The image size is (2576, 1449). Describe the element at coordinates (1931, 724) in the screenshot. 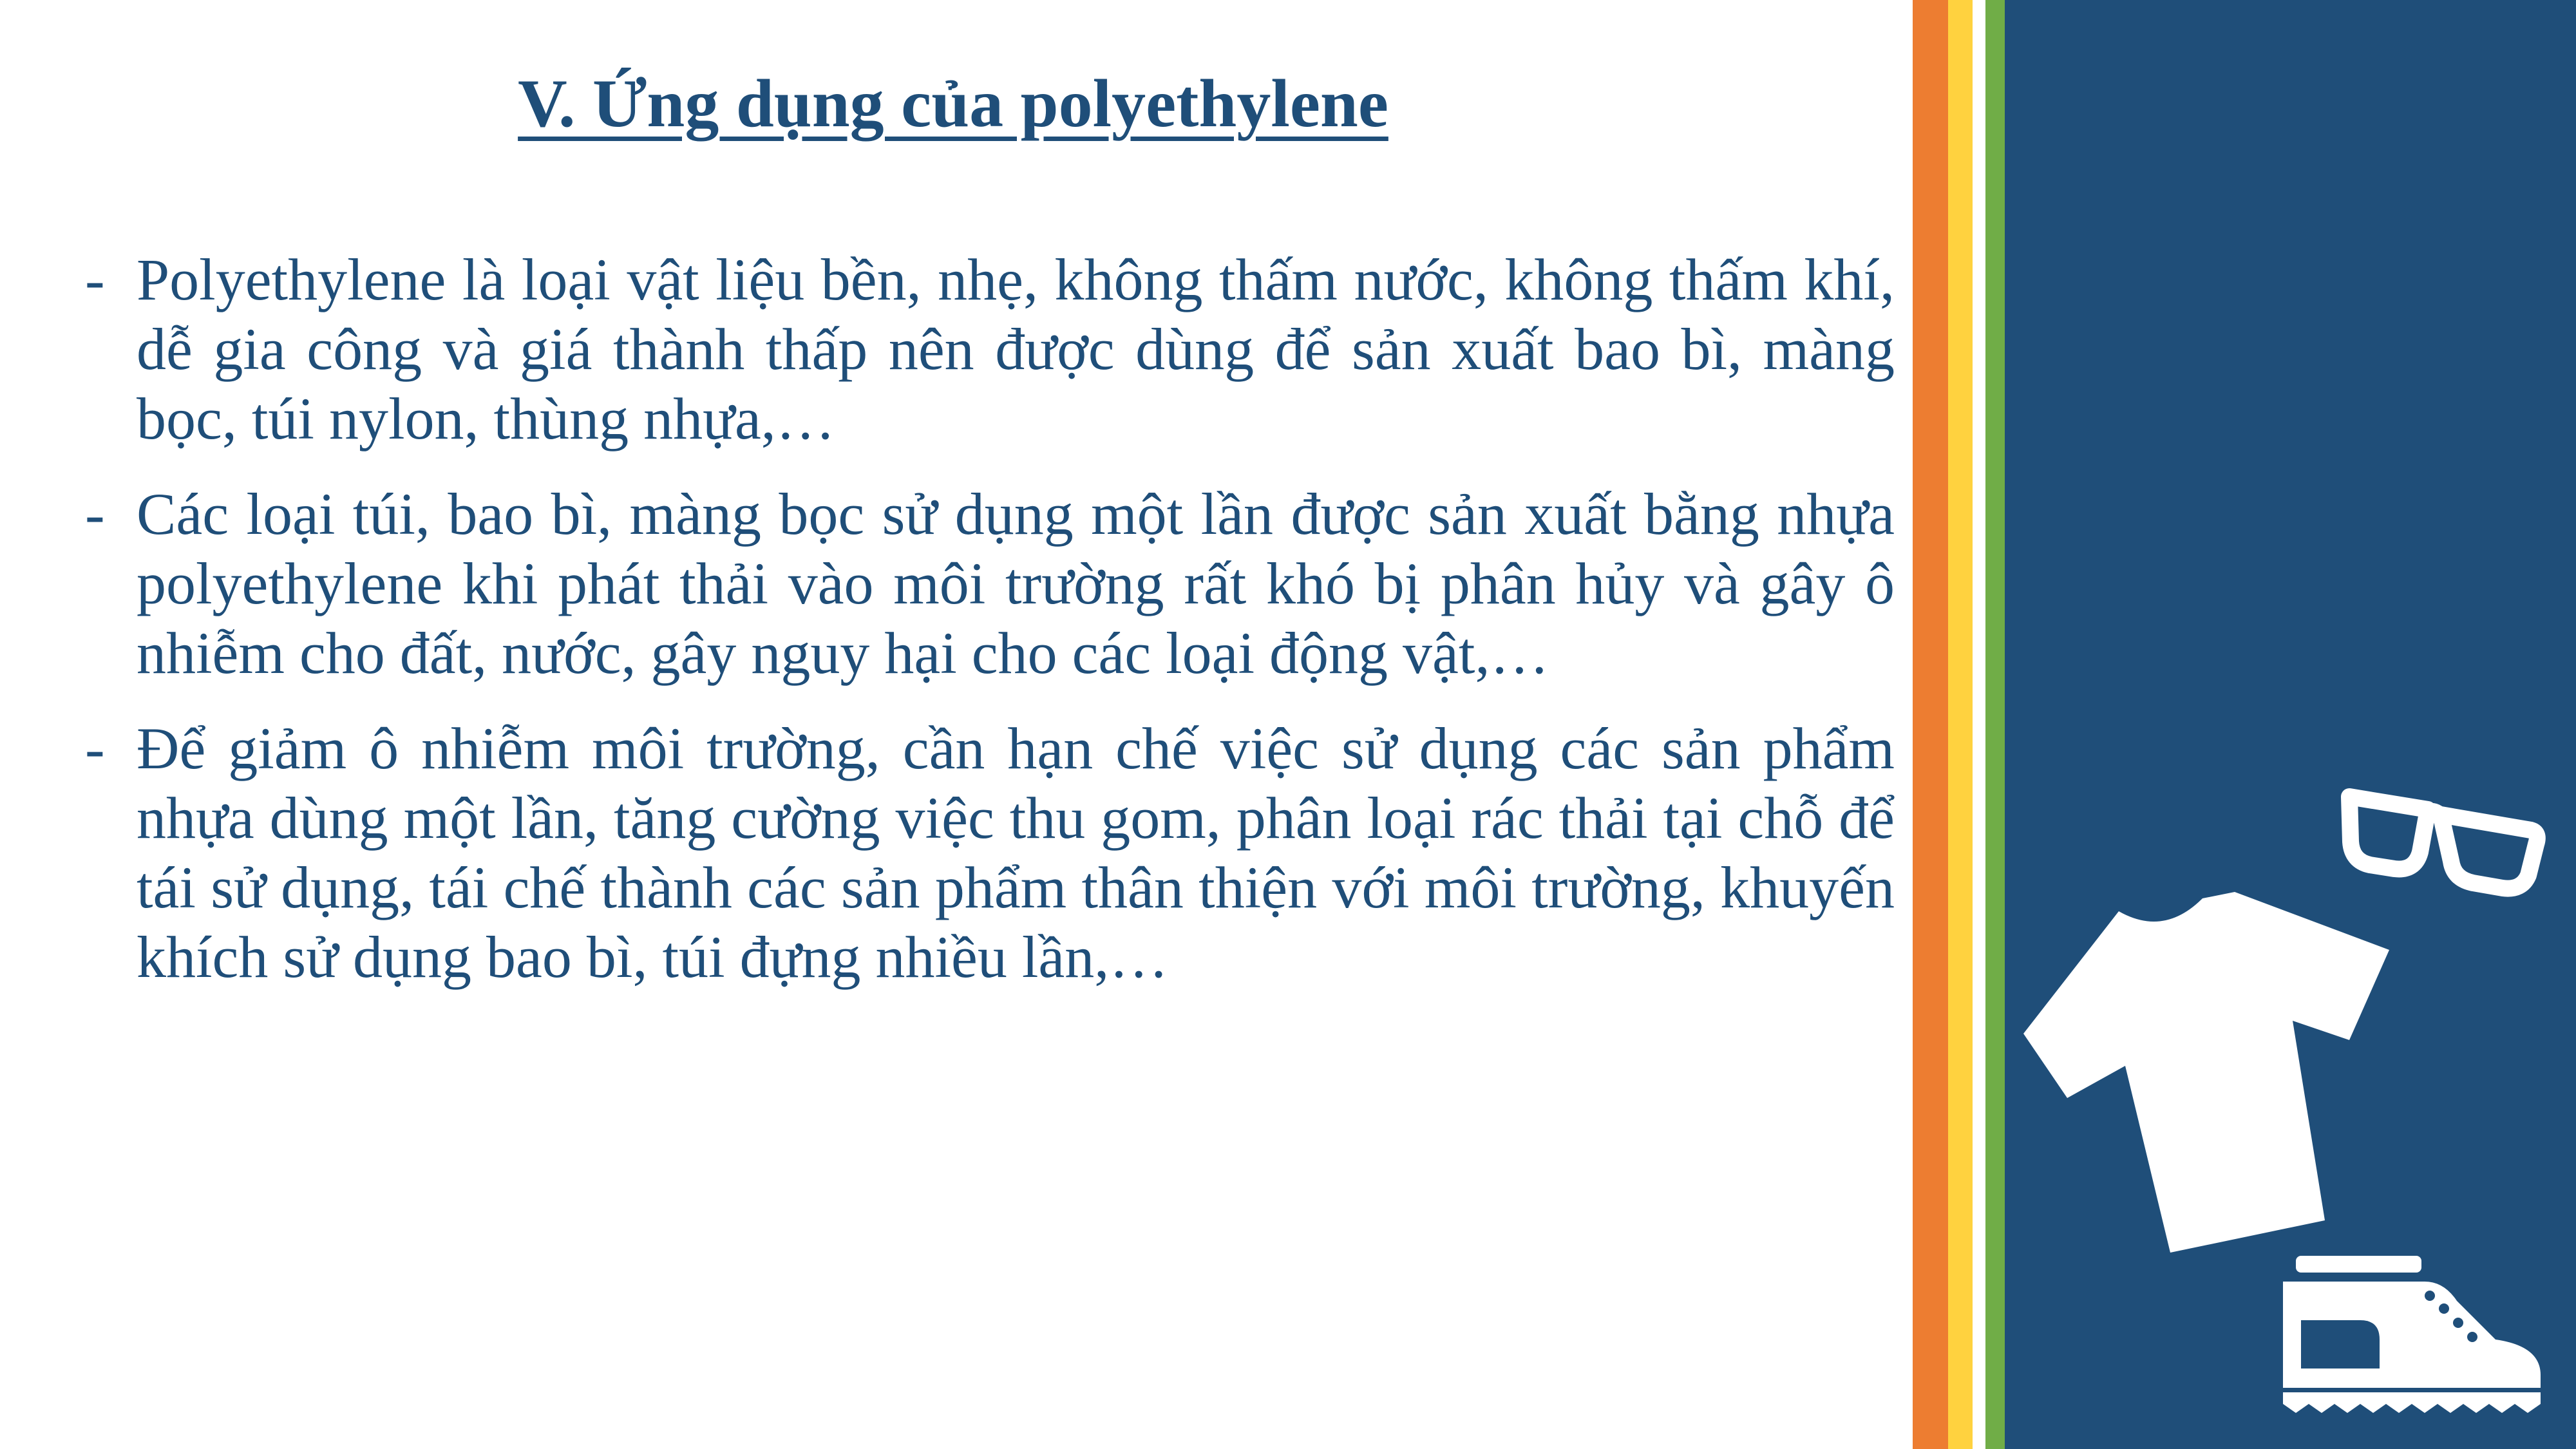

I see `orange-stripe` at that location.